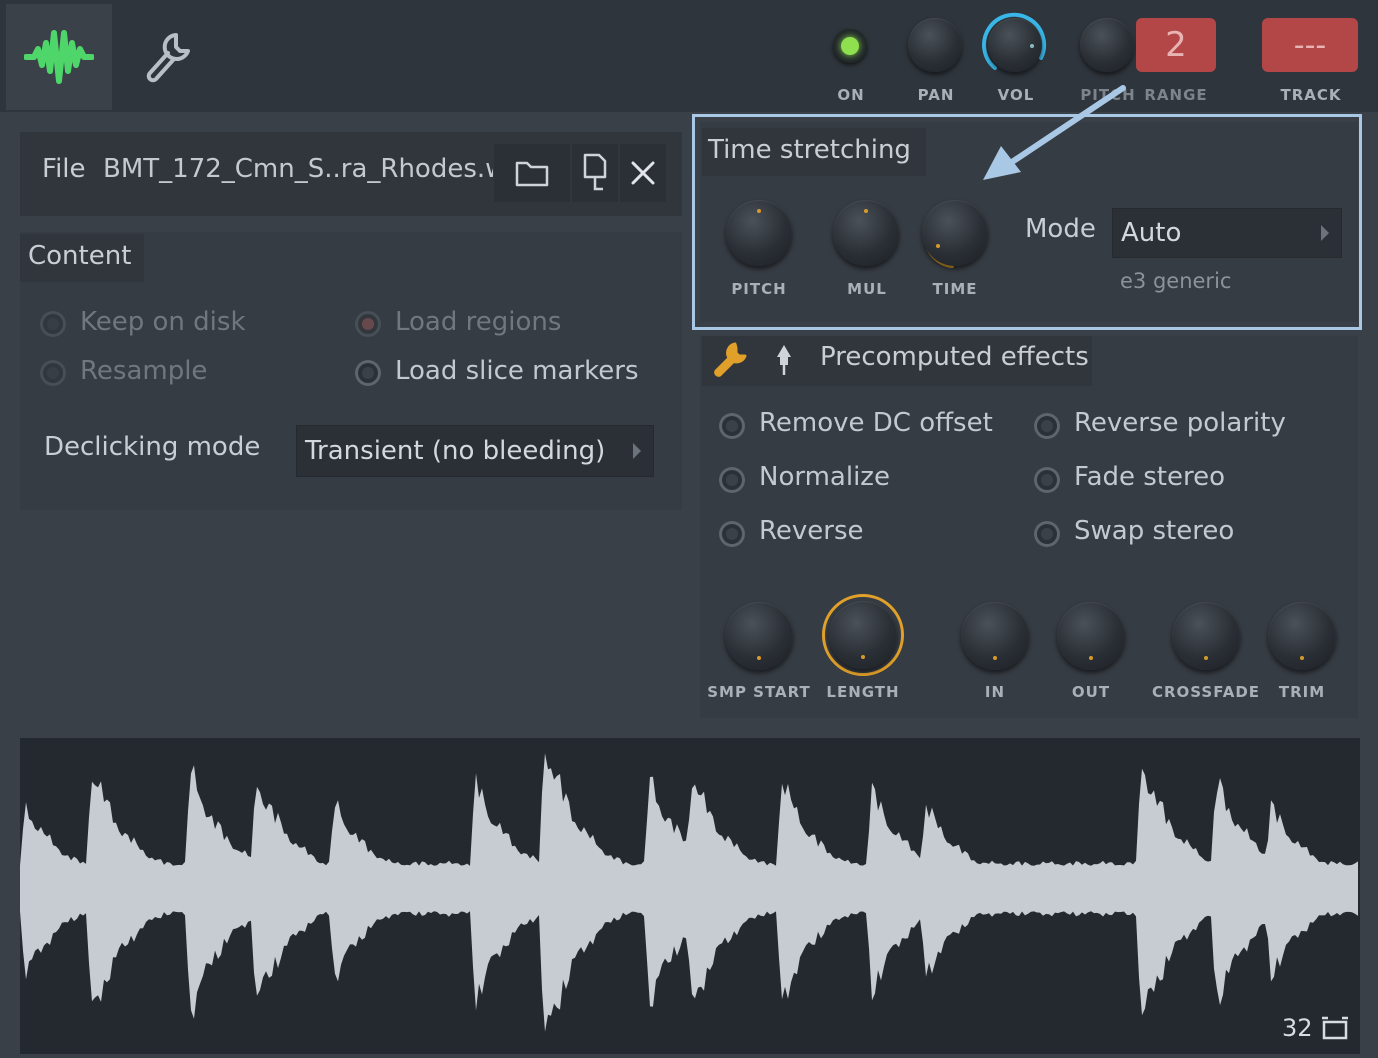 Image resolution: width=1378 pixels, height=1058 pixels. What do you see at coordinates (867, 289) in the screenshot?
I see `ts-mul-label: MUL` at bounding box center [867, 289].